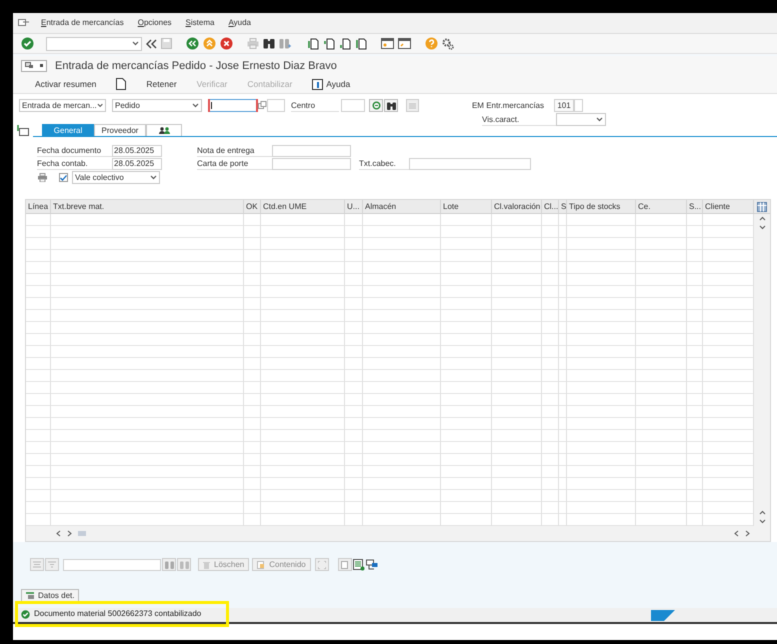  I want to click on filter-icon, so click(52, 564).